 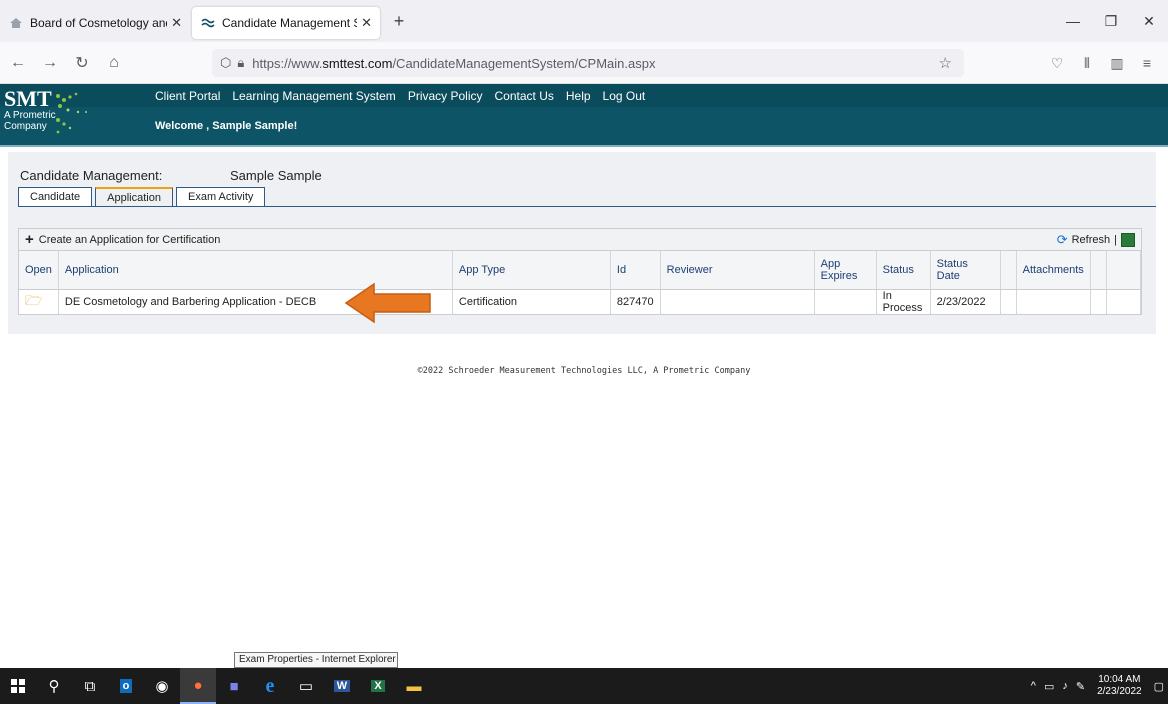 I want to click on tab-application: Application, so click(x=134, y=197).